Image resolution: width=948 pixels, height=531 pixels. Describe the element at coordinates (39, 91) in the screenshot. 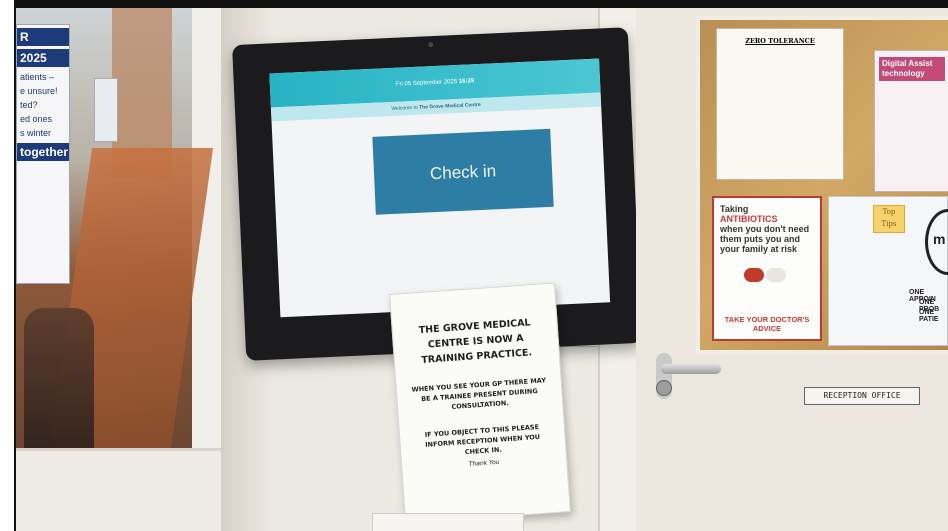

I see `nhs-poster-text: e unsure!` at that location.